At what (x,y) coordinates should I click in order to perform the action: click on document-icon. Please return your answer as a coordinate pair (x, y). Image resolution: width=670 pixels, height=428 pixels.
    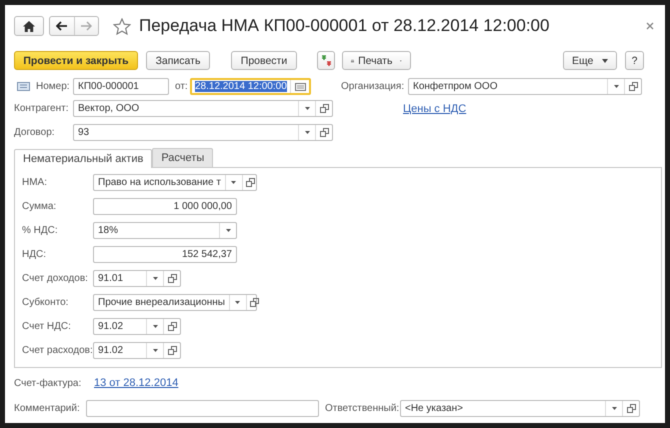
    Looking at the image, I should click on (23, 86).